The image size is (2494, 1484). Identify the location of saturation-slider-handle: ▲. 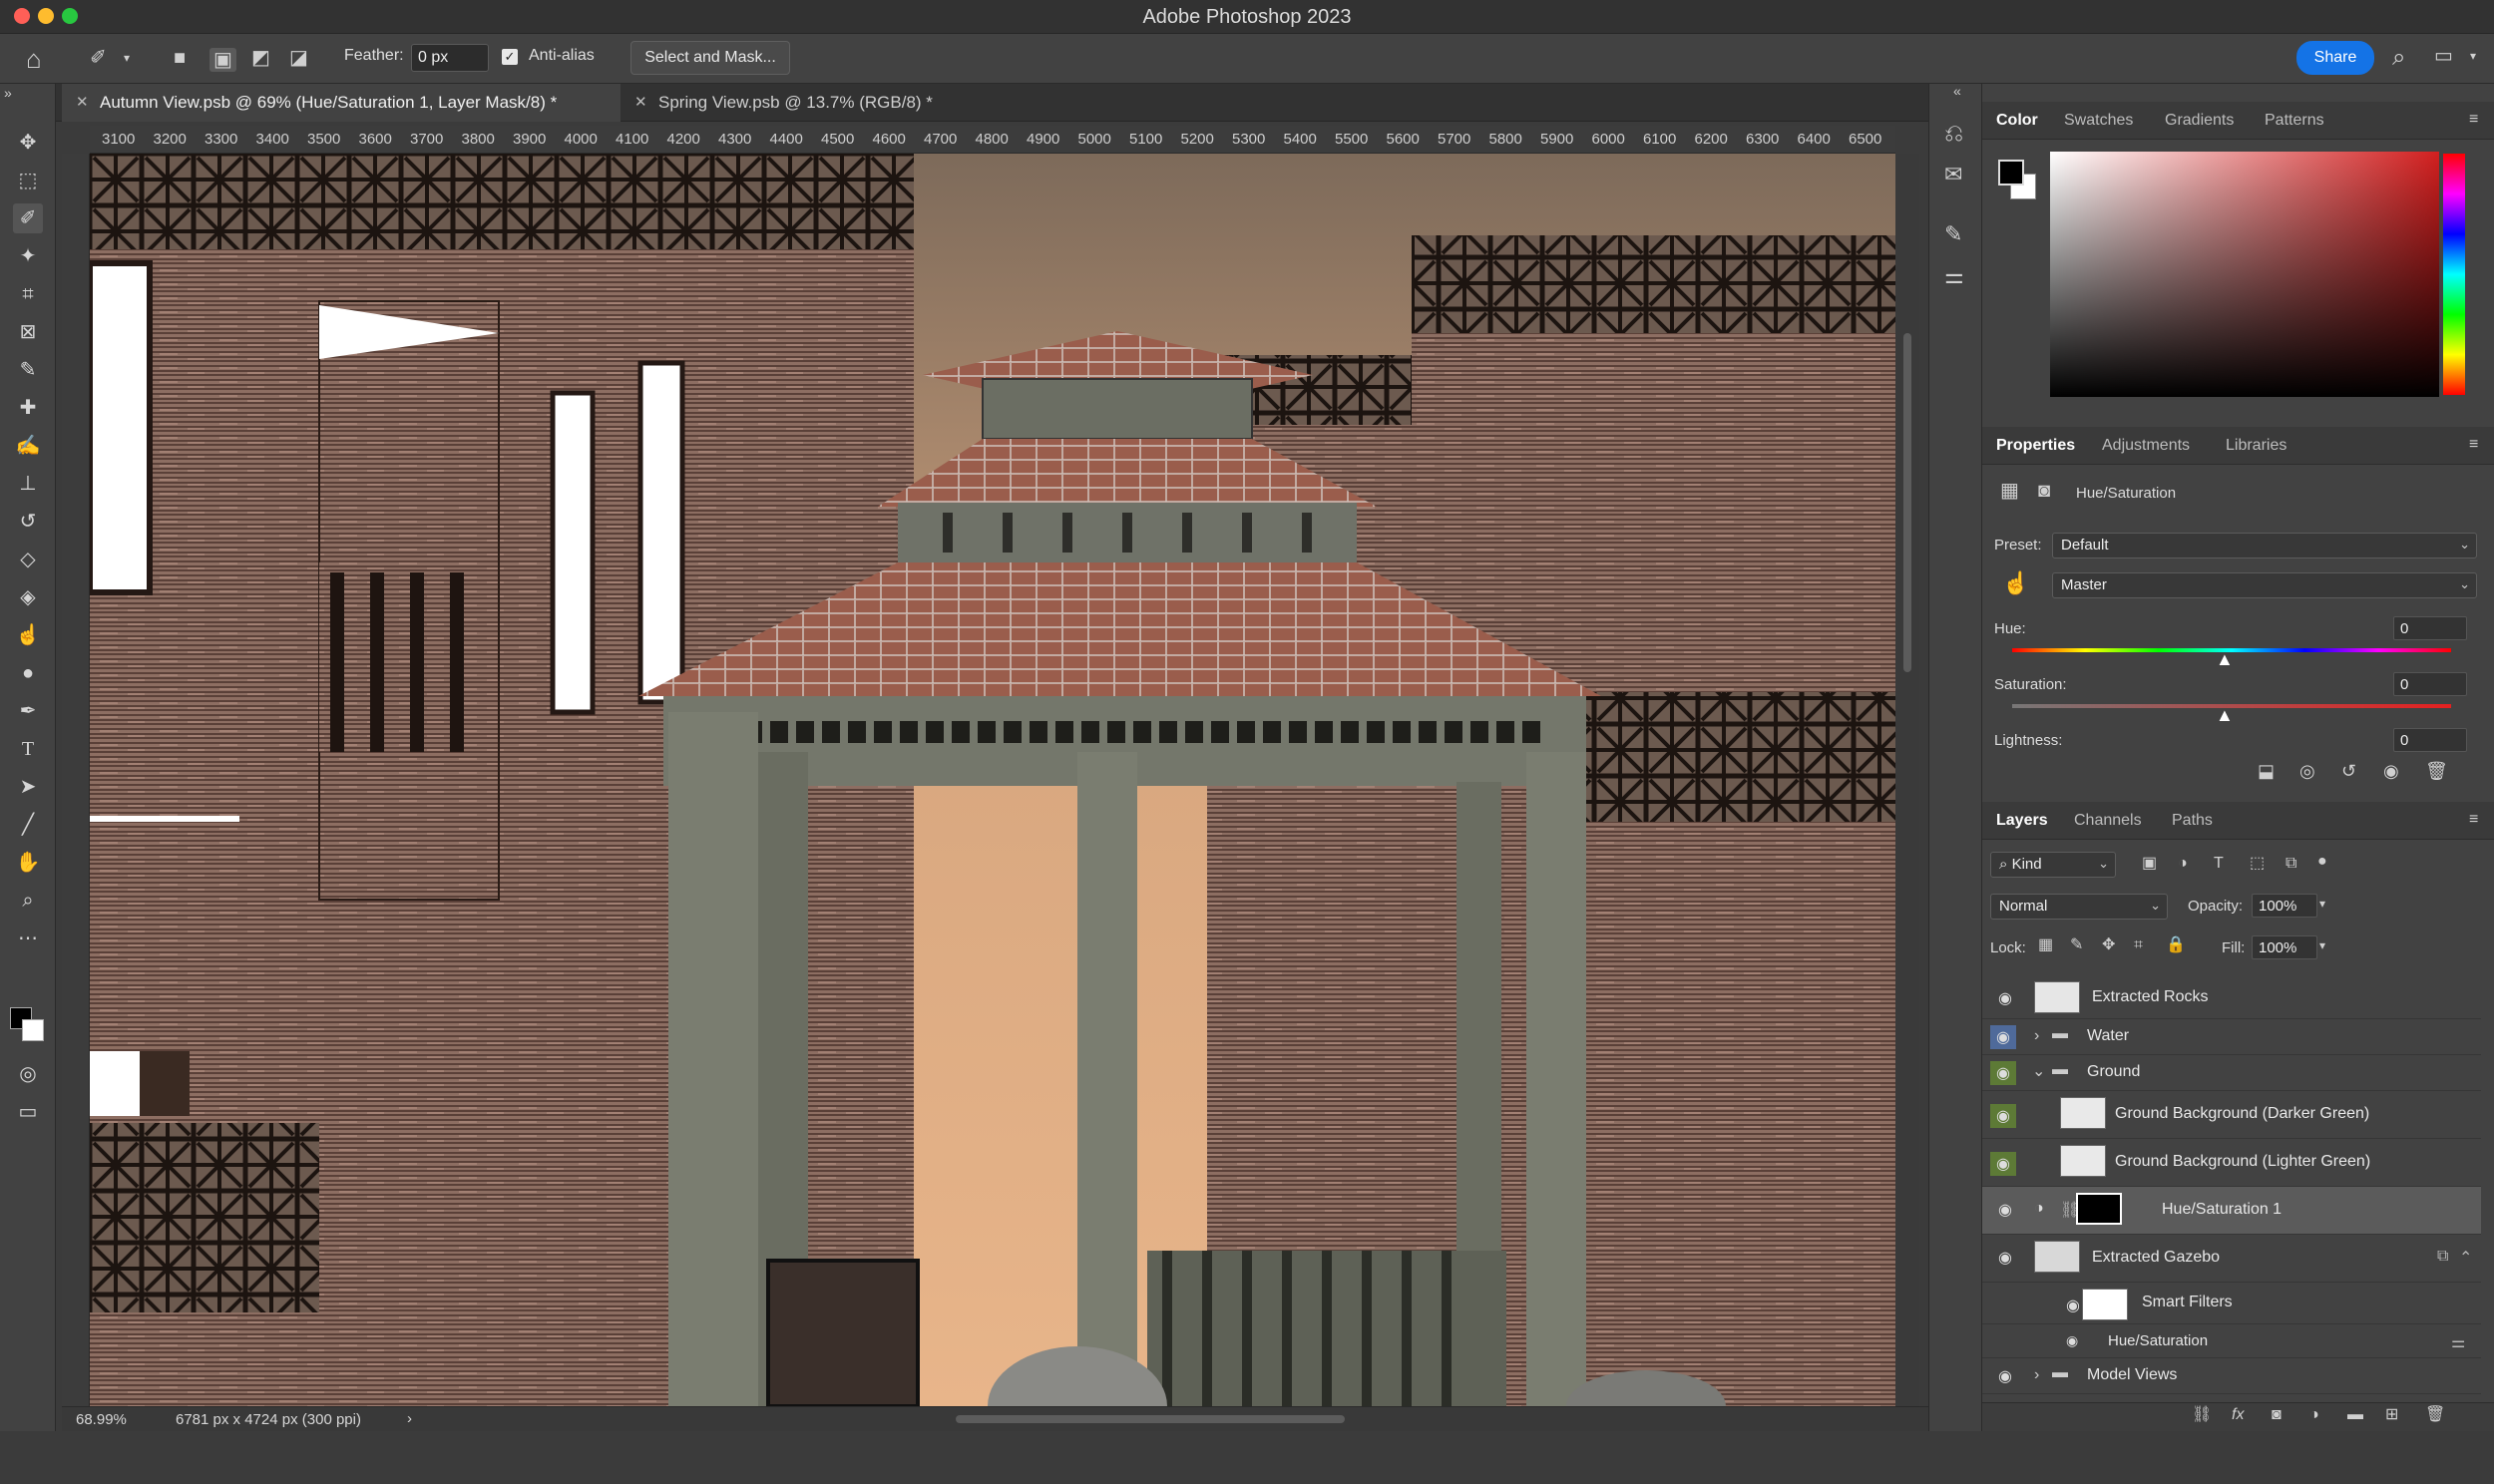
(2225, 715).